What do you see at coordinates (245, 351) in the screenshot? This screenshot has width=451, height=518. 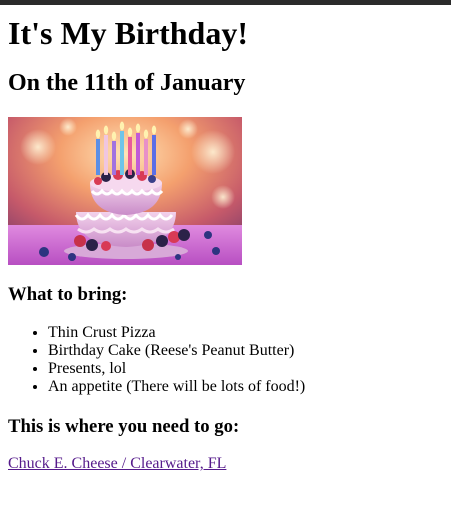 I see `list-item: Birthday Cake (Reese's Peanut Butter)` at bounding box center [245, 351].